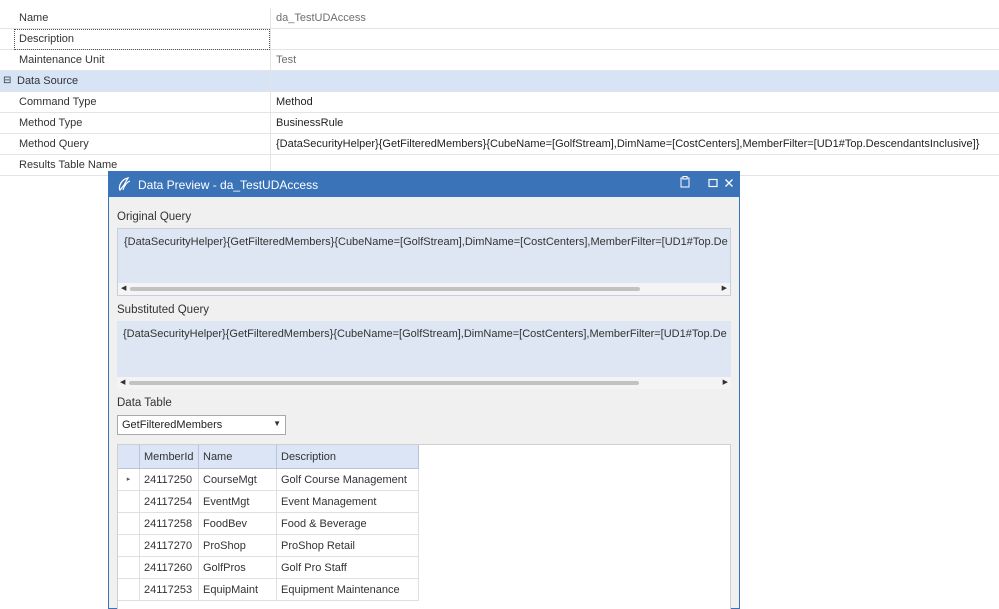 The height and width of the screenshot is (609, 999). Describe the element at coordinates (129, 457) in the screenshot. I see `row-header-corner` at that location.